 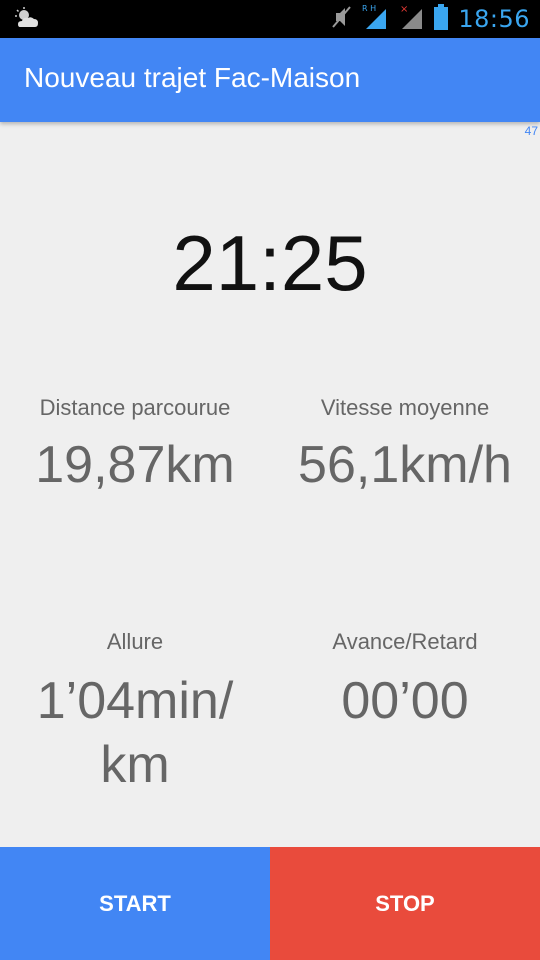 I want to click on pace-label: Allure, so click(x=135, y=641).